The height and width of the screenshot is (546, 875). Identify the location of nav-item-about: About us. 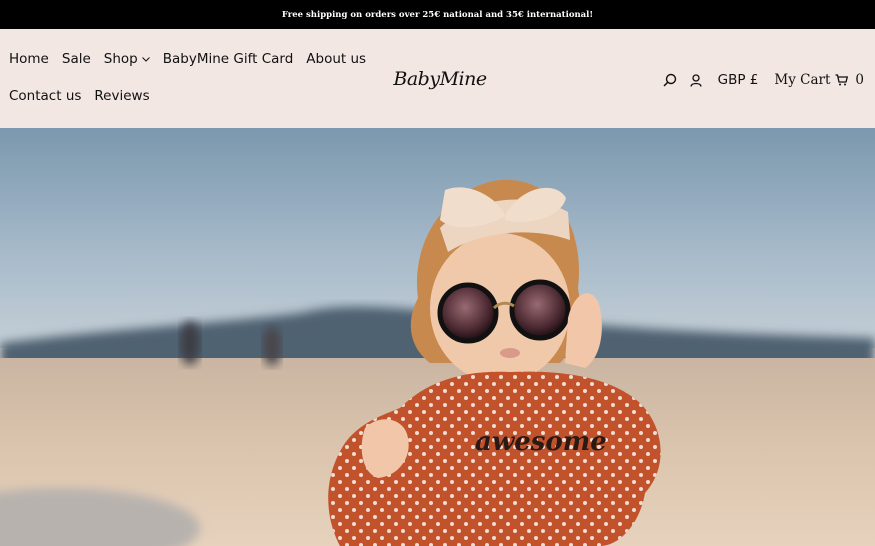
(336, 59).